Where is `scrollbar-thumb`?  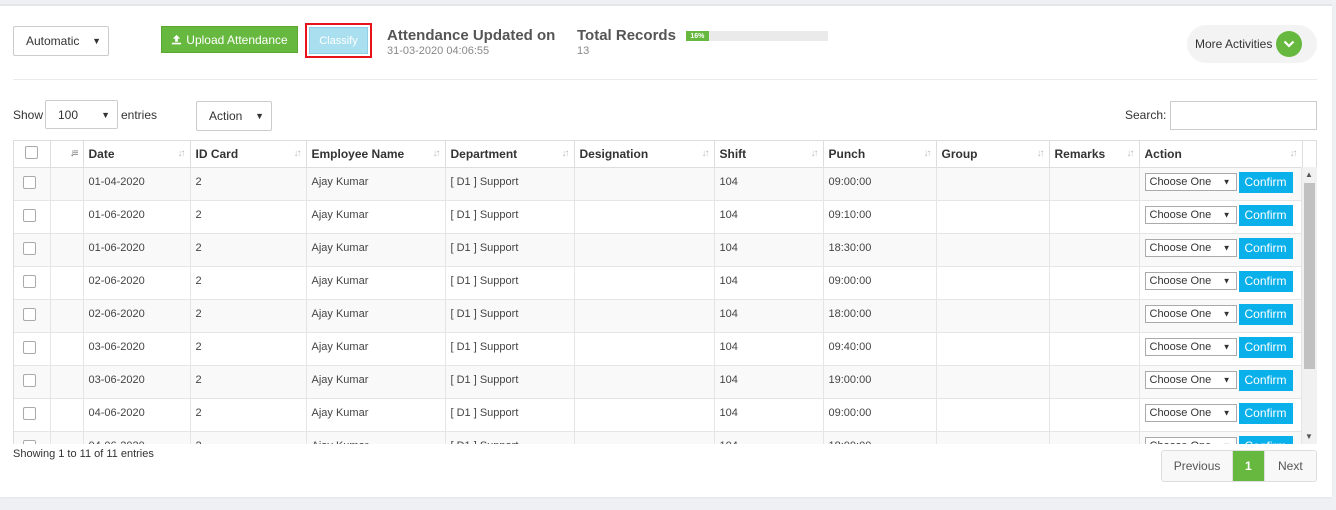 scrollbar-thumb is located at coordinates (1309, 276).